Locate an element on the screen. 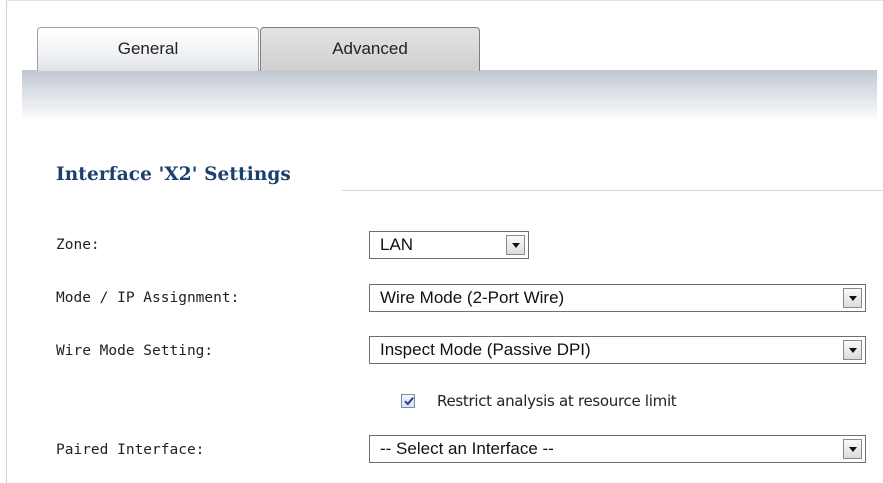 The height and width of the screenshot is (483, 883). paired-interface-select: -- Select an Interface -- is located at coordinates (617, 449).